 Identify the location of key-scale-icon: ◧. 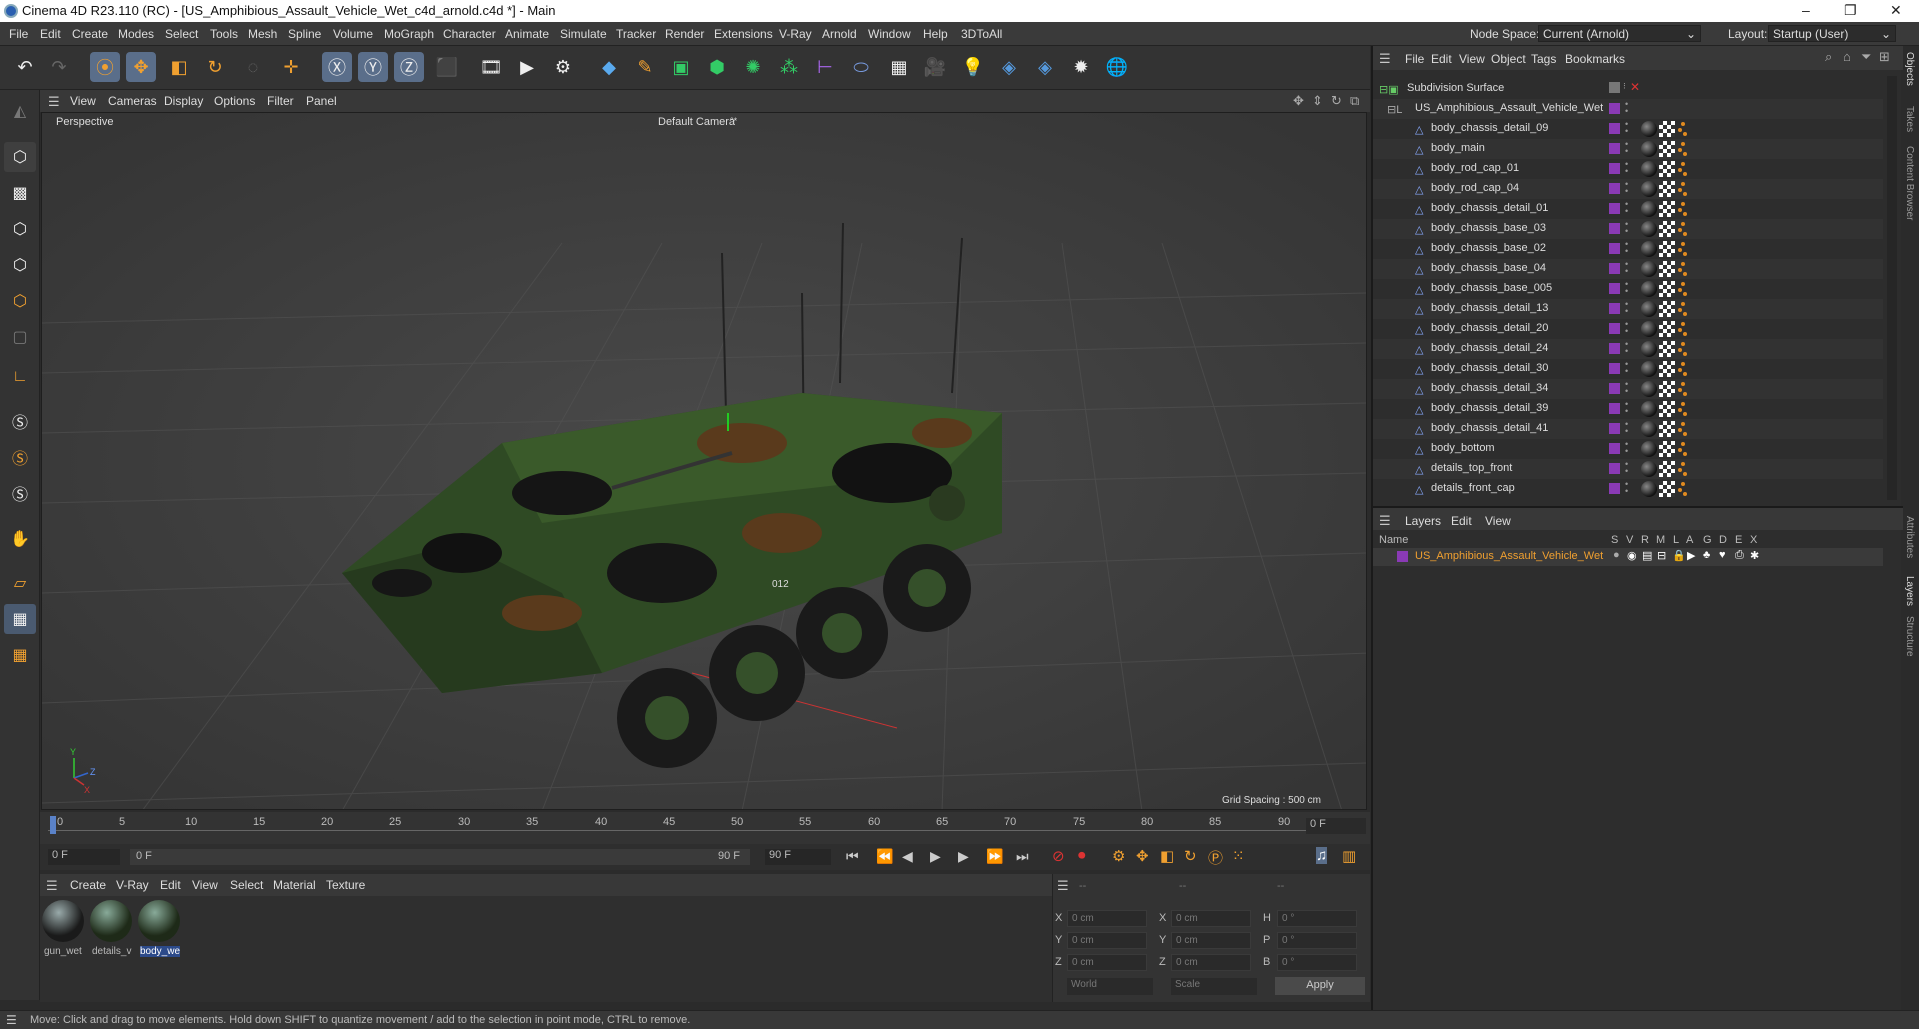
(1167, 856).